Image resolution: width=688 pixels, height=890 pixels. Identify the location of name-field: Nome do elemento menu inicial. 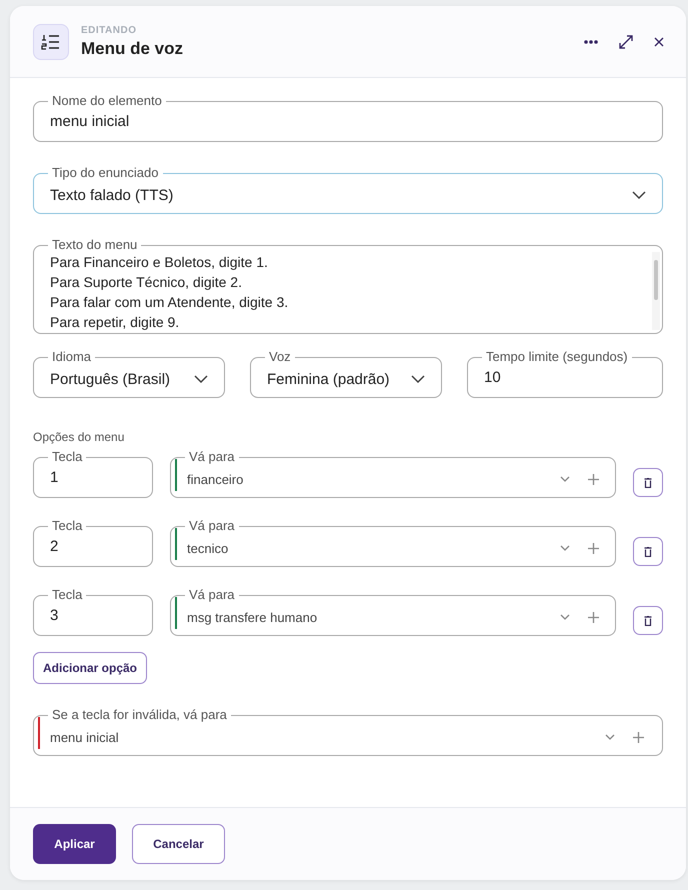
(348, 118).